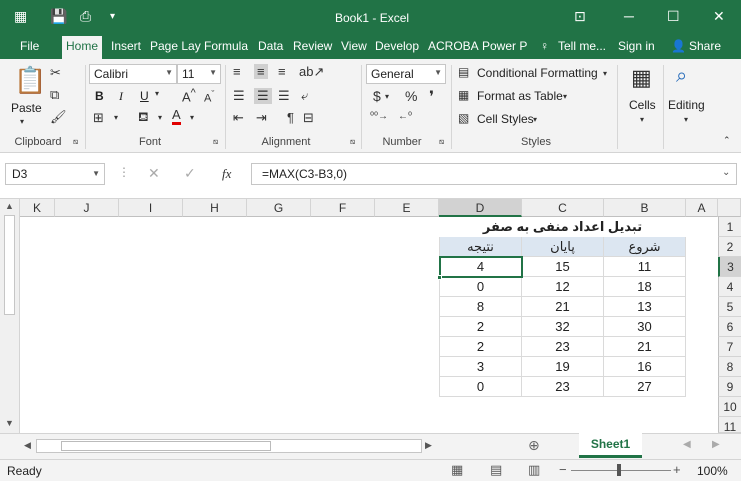 Image resolution: width=741 pixels, height=481 pixels. What do you see at coordinates (176, 116) in the screenshot?
I see `font-color-icon: A` at bounding box center [176, 116].